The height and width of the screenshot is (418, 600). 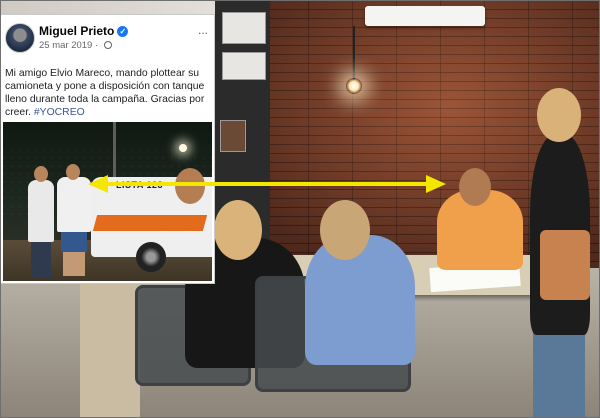 I want to click on man-shins, so click(x=74, y=263).